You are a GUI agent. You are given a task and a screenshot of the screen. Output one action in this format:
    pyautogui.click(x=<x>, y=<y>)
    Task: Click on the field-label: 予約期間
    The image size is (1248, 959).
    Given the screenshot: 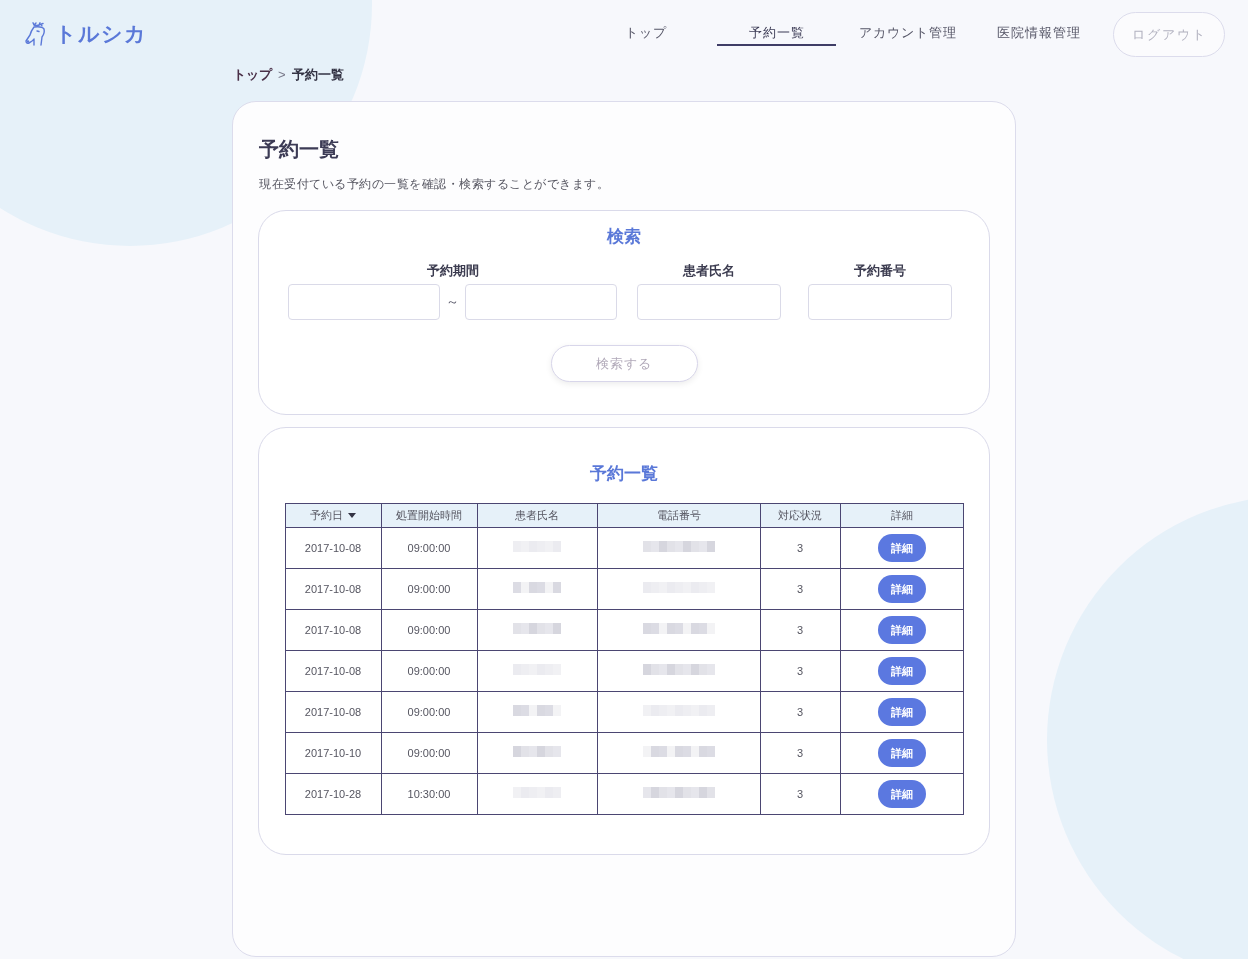 What is the action you would take?
    pyautogui.click(x=452, y=271)
    